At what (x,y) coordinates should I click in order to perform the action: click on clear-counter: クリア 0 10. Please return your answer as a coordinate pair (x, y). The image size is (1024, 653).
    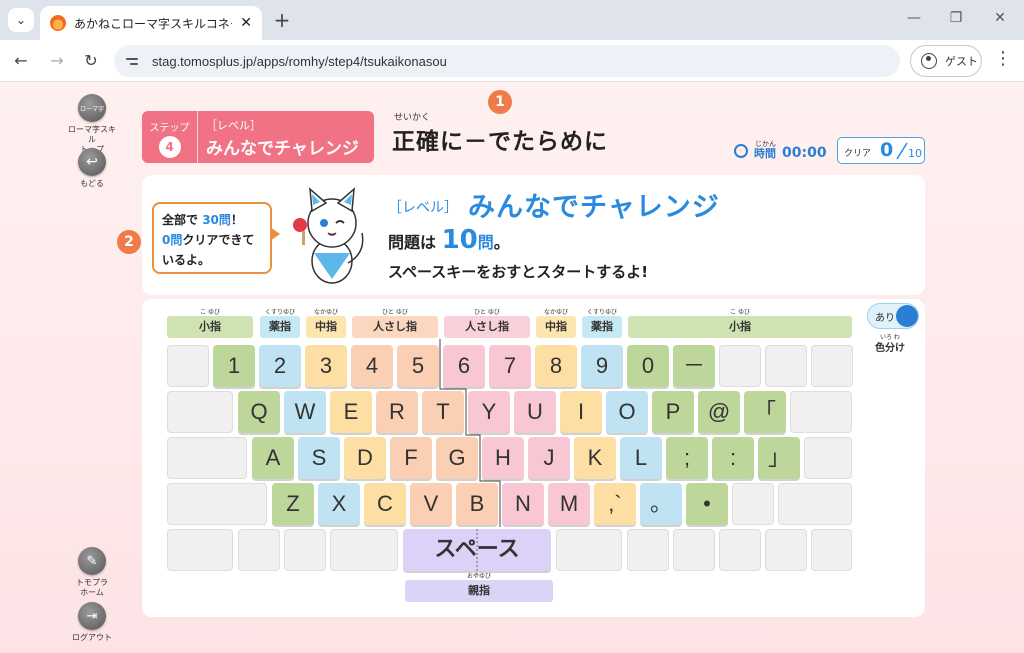
    Looking at the image, I should click on (881, 150).